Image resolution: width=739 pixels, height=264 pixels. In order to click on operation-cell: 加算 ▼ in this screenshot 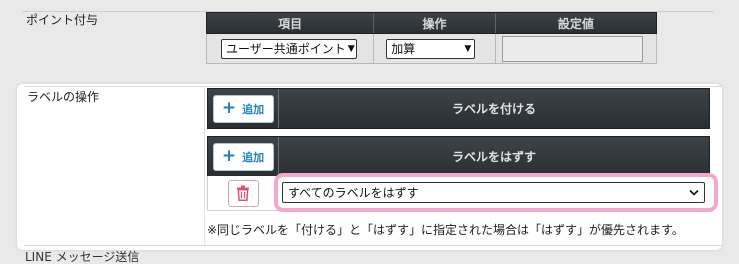, I will do `click(434, 48)`.